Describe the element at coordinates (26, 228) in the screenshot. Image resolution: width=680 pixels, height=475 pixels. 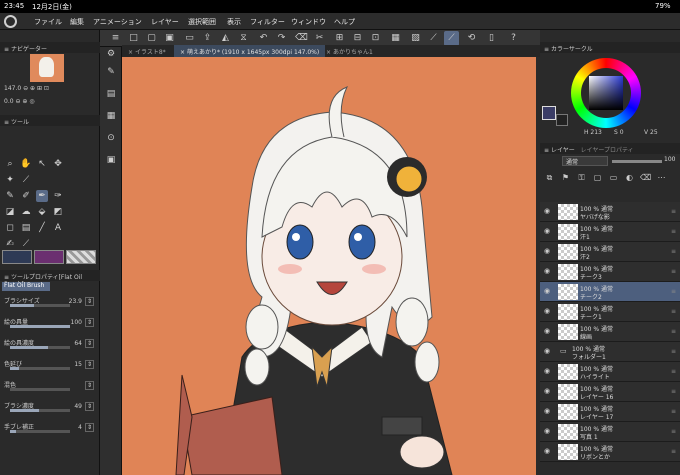
I see `frame-tool-icon: ▤` at that location.